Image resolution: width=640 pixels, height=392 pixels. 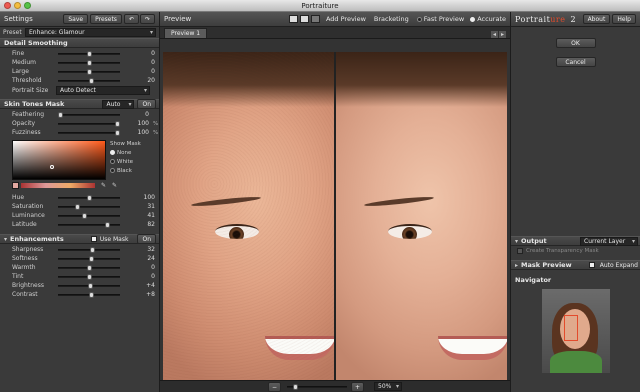 I want to click on color-picker-marker, so click(x=52, y=167).